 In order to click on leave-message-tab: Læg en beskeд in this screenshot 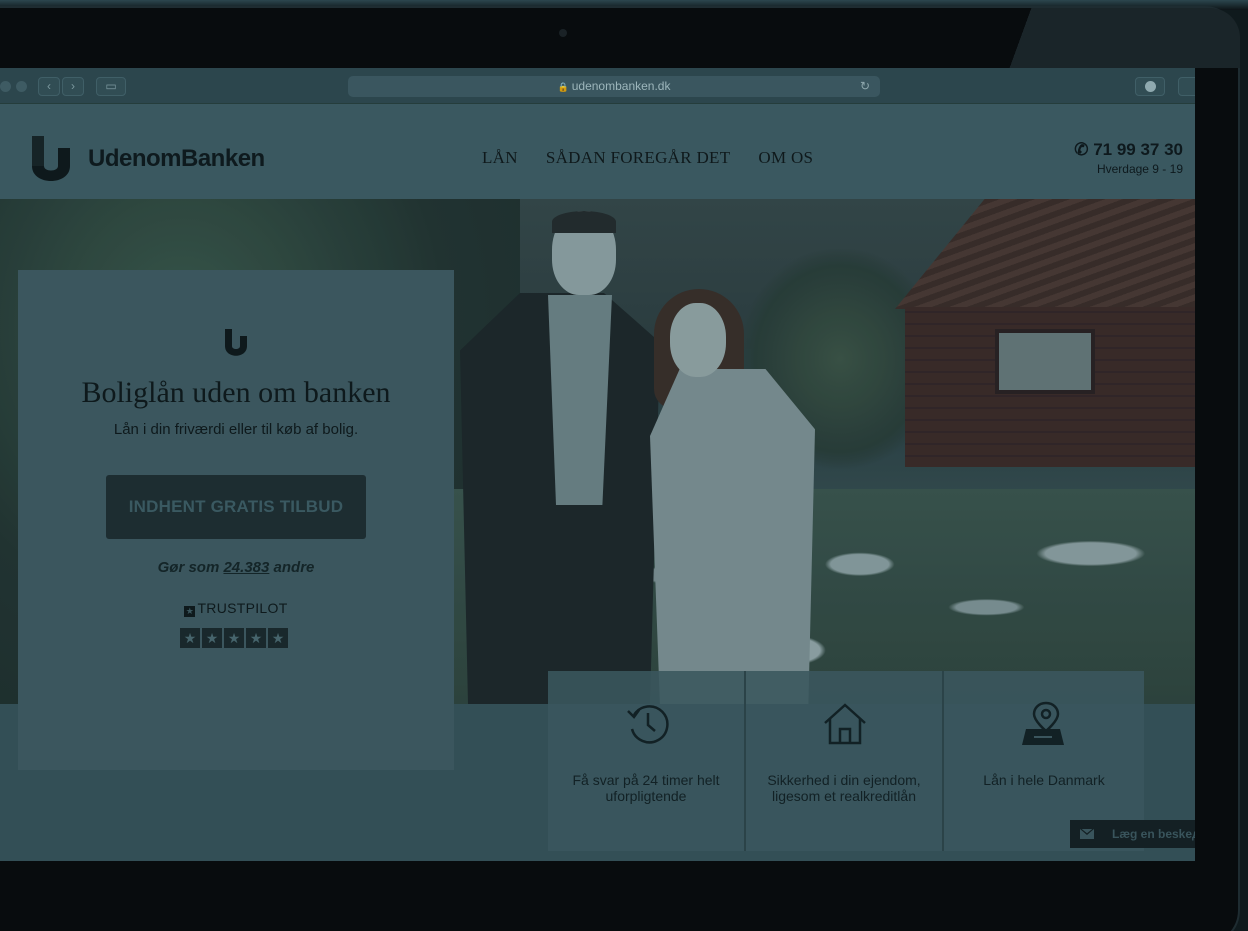, I will do `click(1132, 834)`.